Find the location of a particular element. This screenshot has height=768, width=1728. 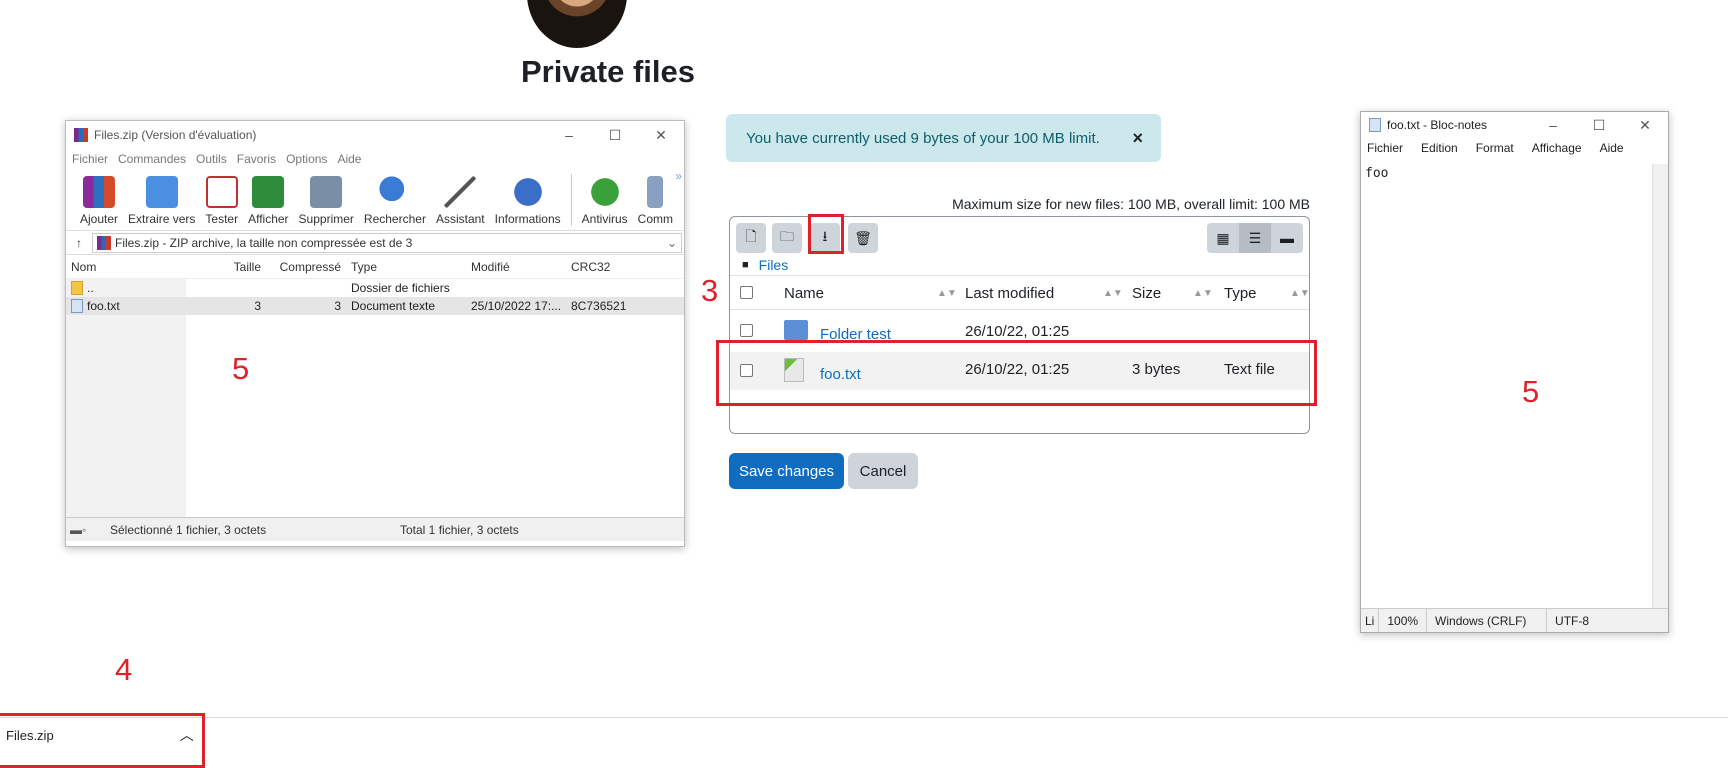

select-all-checkbox is located at coordinates (746, 292).